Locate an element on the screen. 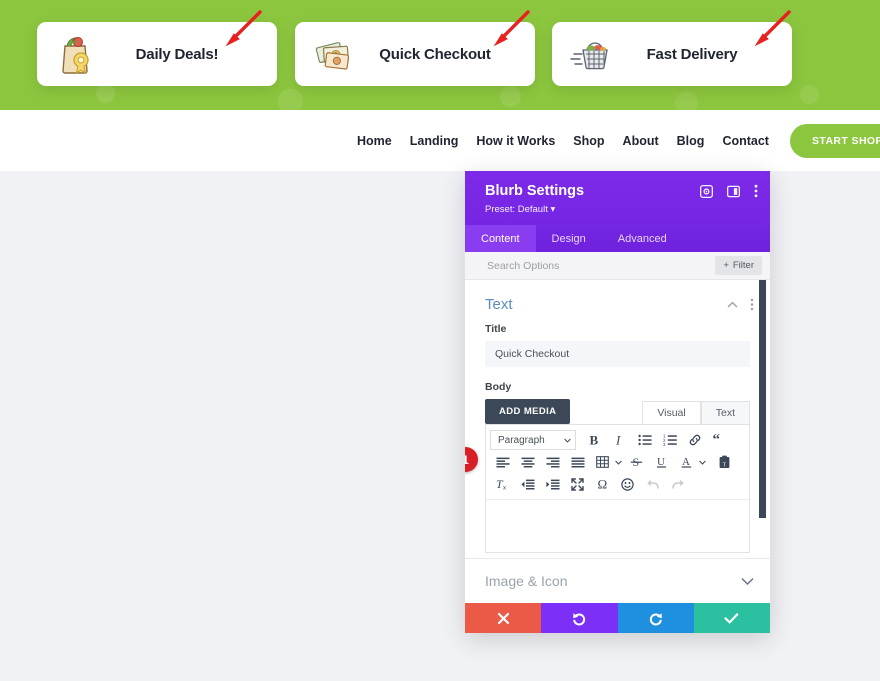  blockquote-icon: “ is located at coordinates (719, 440).